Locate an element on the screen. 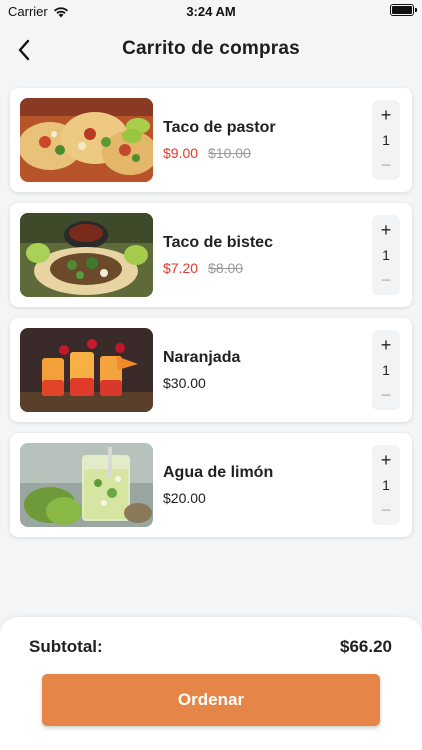  subtotal-label: Subtotal: is located at coordinates (66, 646).